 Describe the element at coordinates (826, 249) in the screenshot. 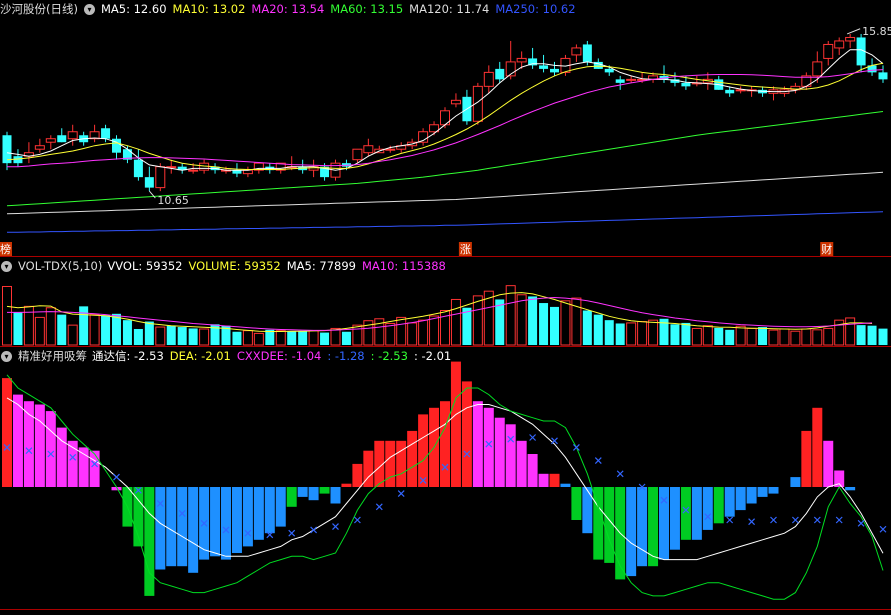

I see `event-marker-75: 财` at that location.